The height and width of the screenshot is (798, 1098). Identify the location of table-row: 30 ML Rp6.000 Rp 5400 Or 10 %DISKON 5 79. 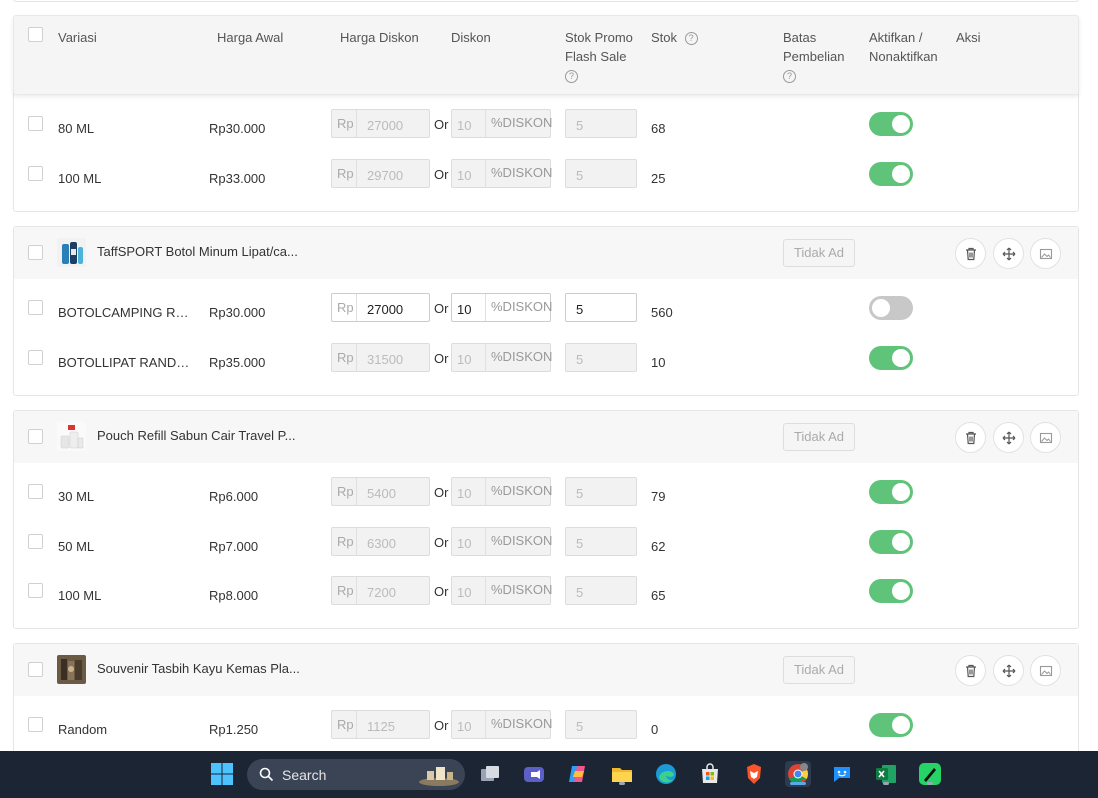
(546, 497).